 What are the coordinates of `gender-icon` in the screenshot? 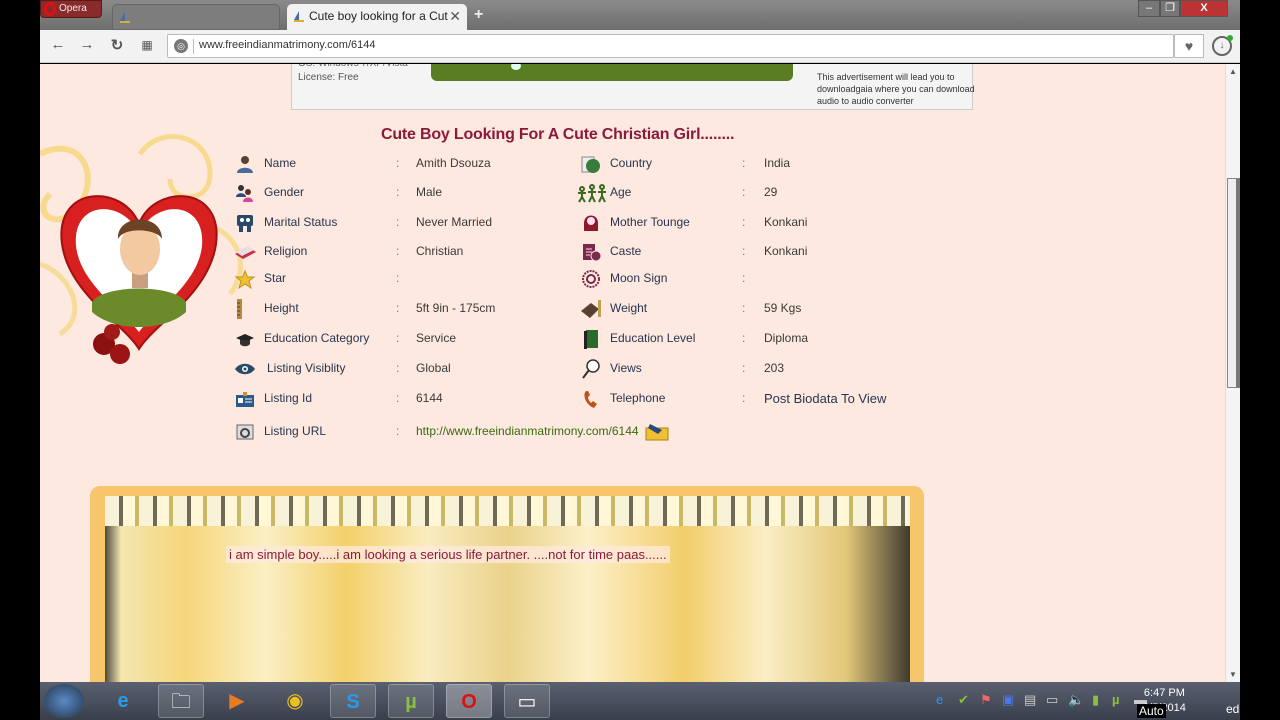 It's located at (244, 193).